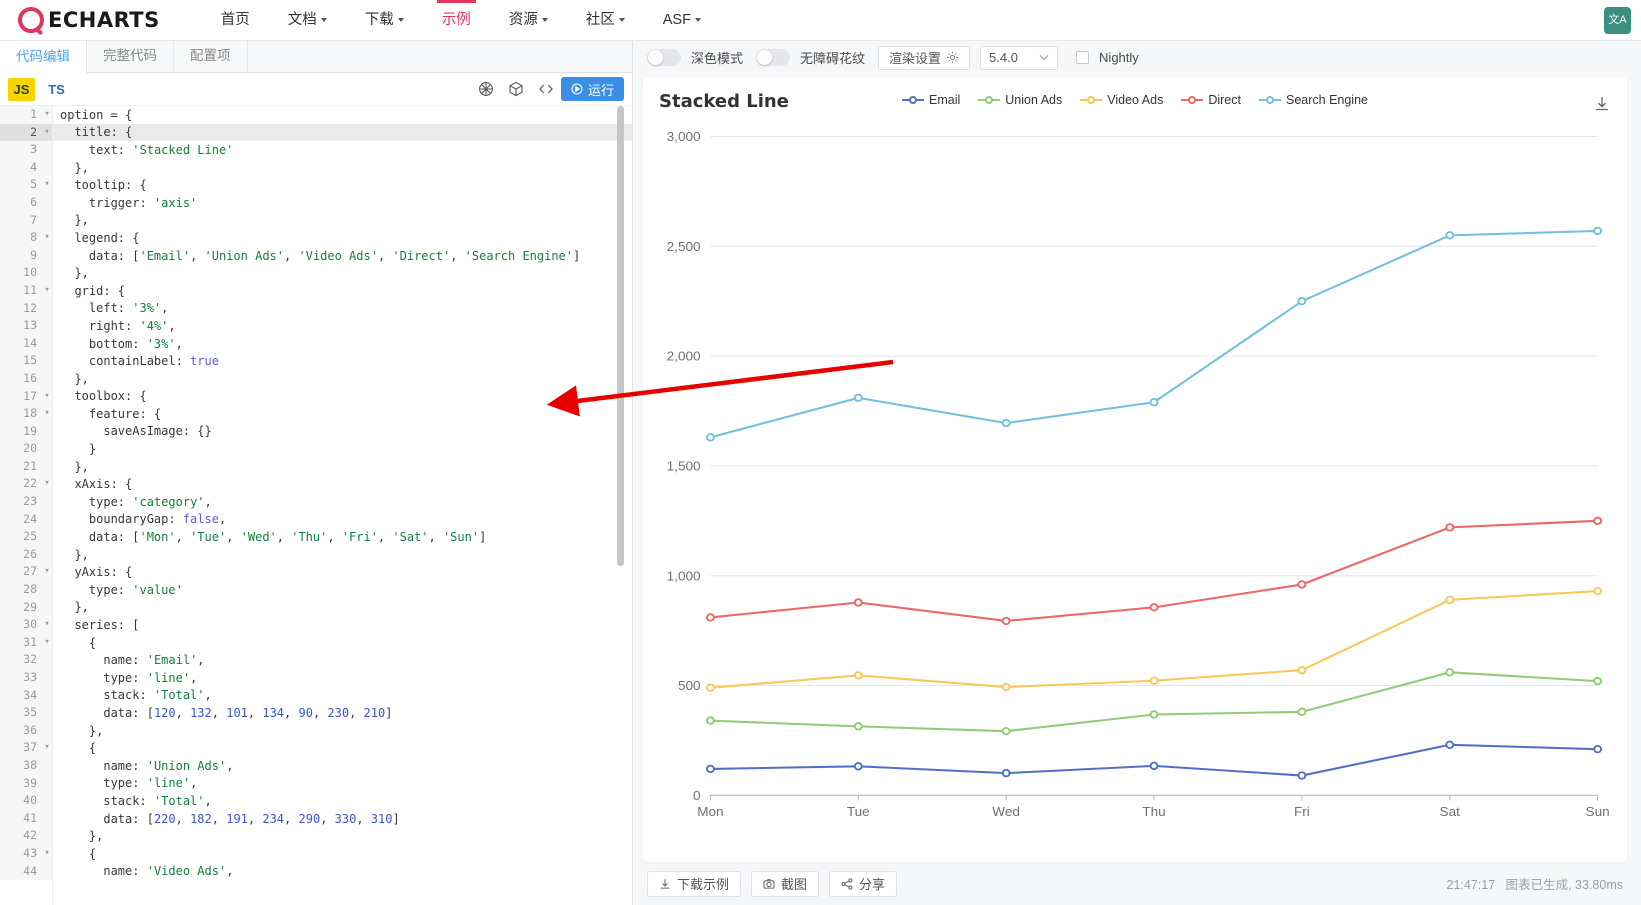 The image size is (1641, 905). I want to click on download-icon, so click(665, 883).